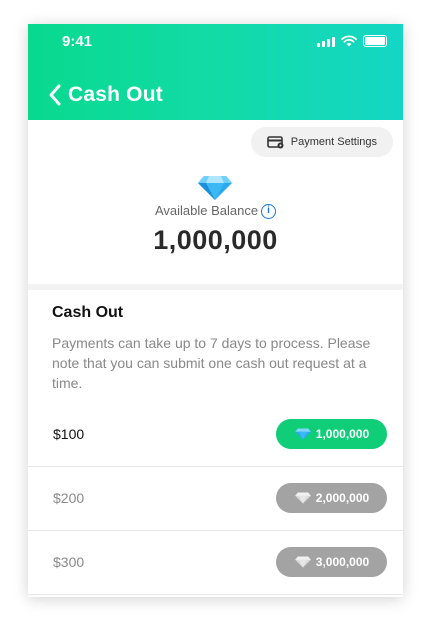 Image resolution: width=431 pixels, height=631 pixels. I want to click on payment-settings-label: Payment Settings, so click(333, 142).